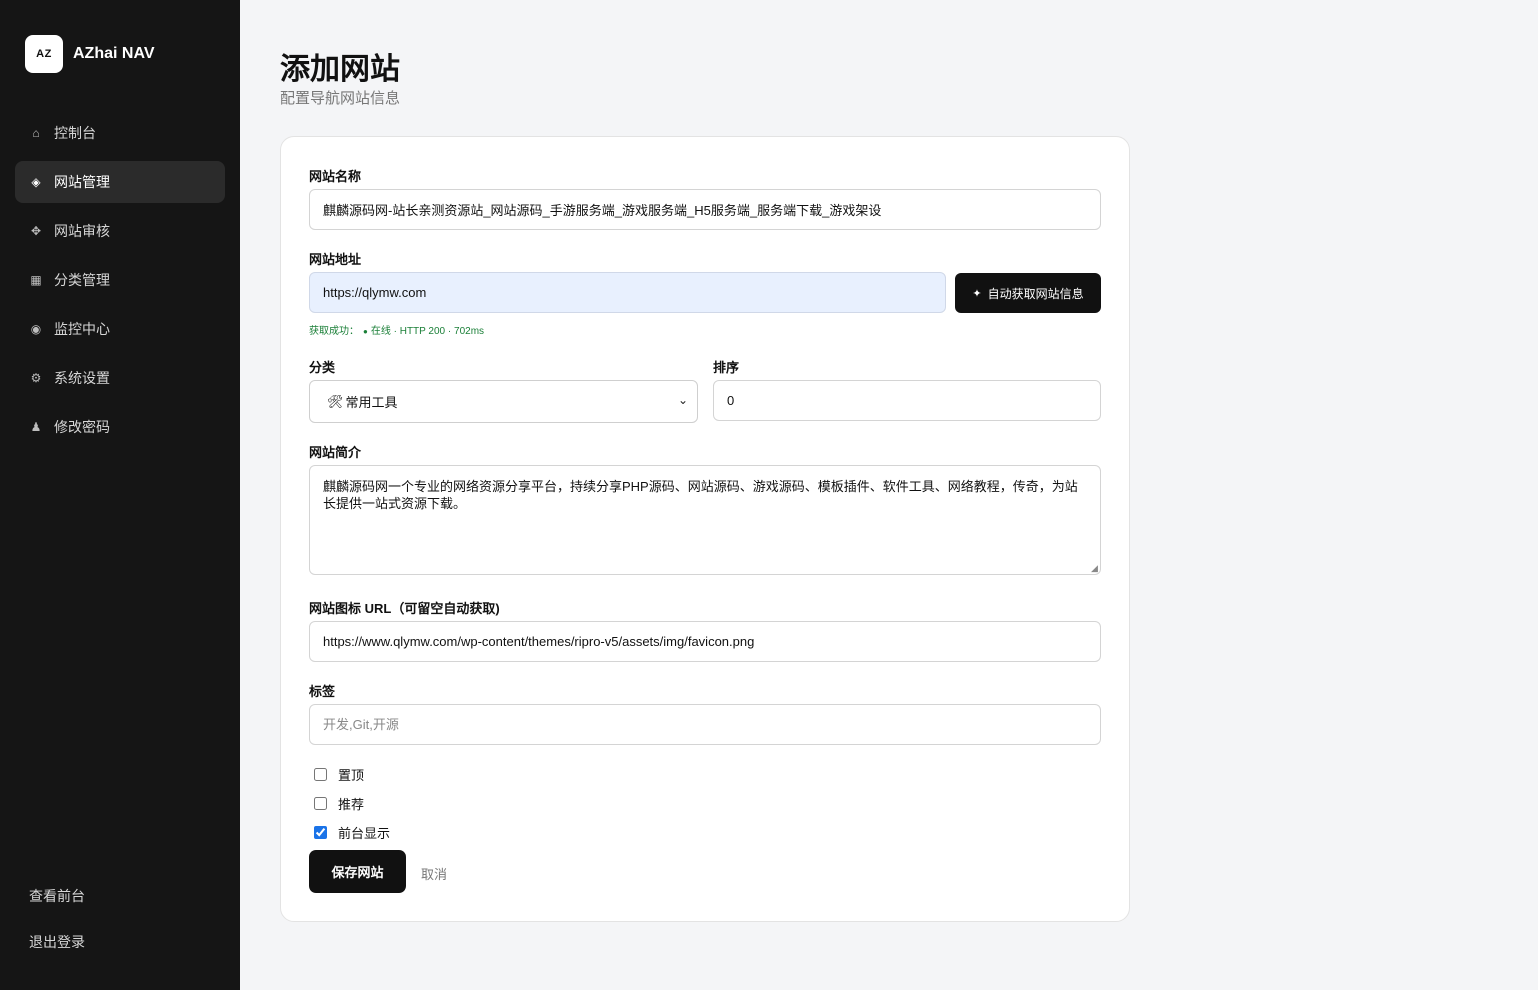 Image resolution: width=1538 pixels, height=990 pixels. I want to click on fetch-status-text: 在线 · HTTP 200 · 702ms, so click(427, 331).